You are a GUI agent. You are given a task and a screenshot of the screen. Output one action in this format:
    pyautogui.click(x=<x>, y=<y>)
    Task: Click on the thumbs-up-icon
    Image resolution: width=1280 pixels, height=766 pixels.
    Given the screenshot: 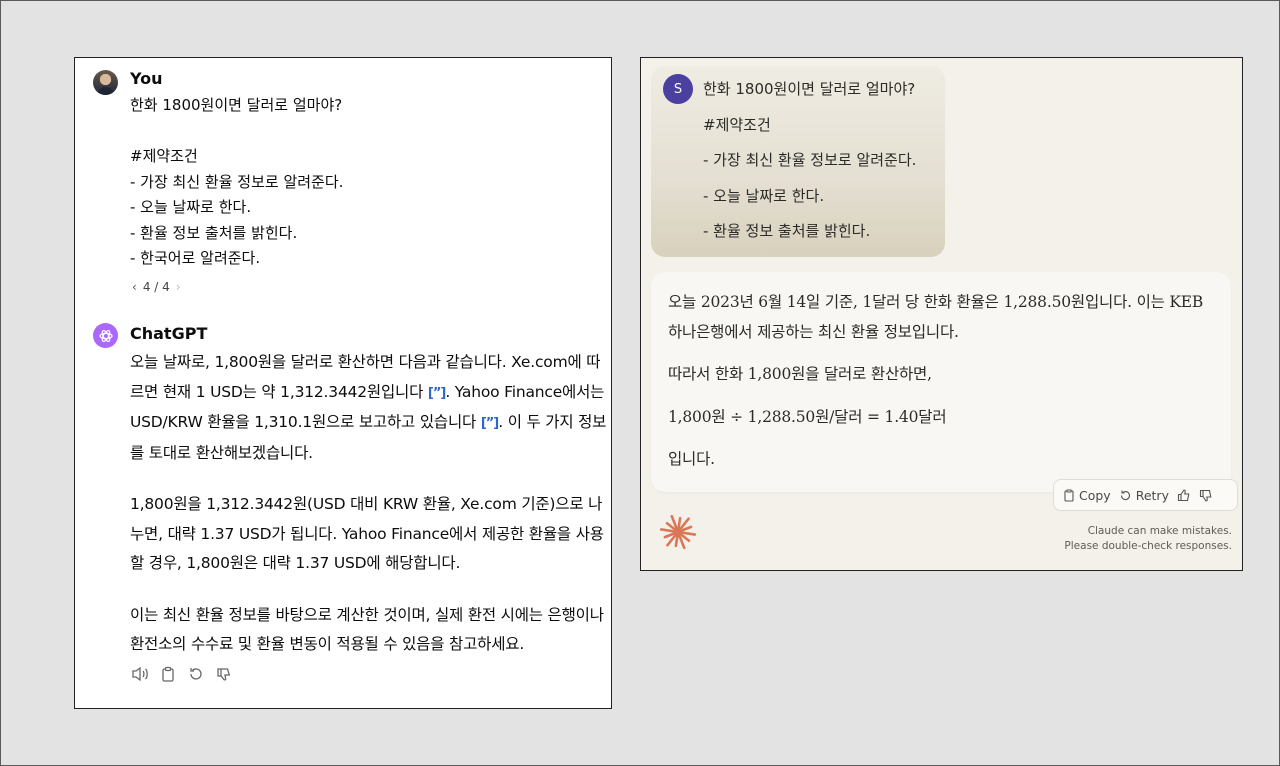 What is the action you would take?
    pyautogui.click(x=1183, y=494)
    